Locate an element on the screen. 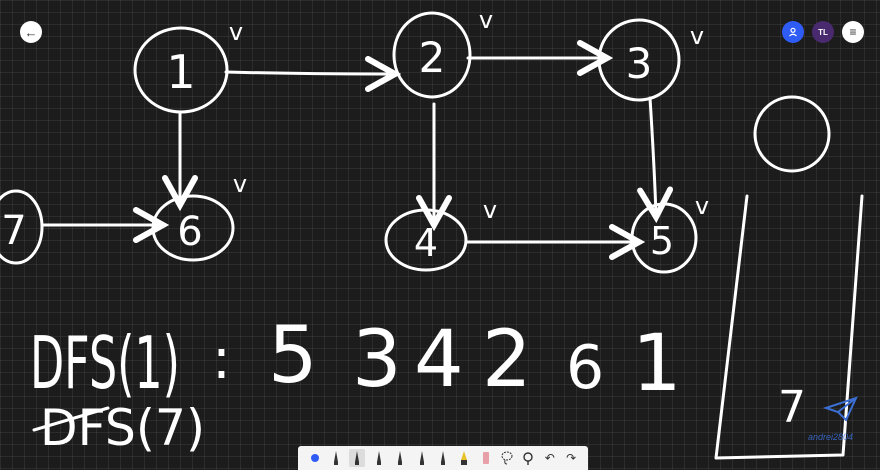 Image resolution: width=880 pixels, height=470 pixels. svg-text: 2 is located at coordinates (432, 57).